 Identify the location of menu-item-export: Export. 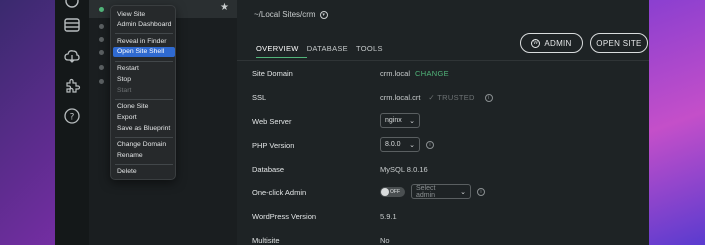
(144, 118).